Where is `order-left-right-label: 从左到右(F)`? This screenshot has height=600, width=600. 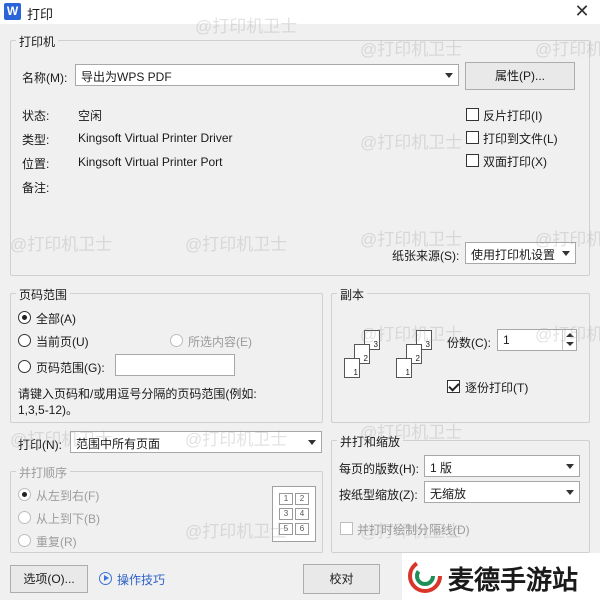
order-left-right-label: 从左到右(F) is located at coordinates (67, 495).